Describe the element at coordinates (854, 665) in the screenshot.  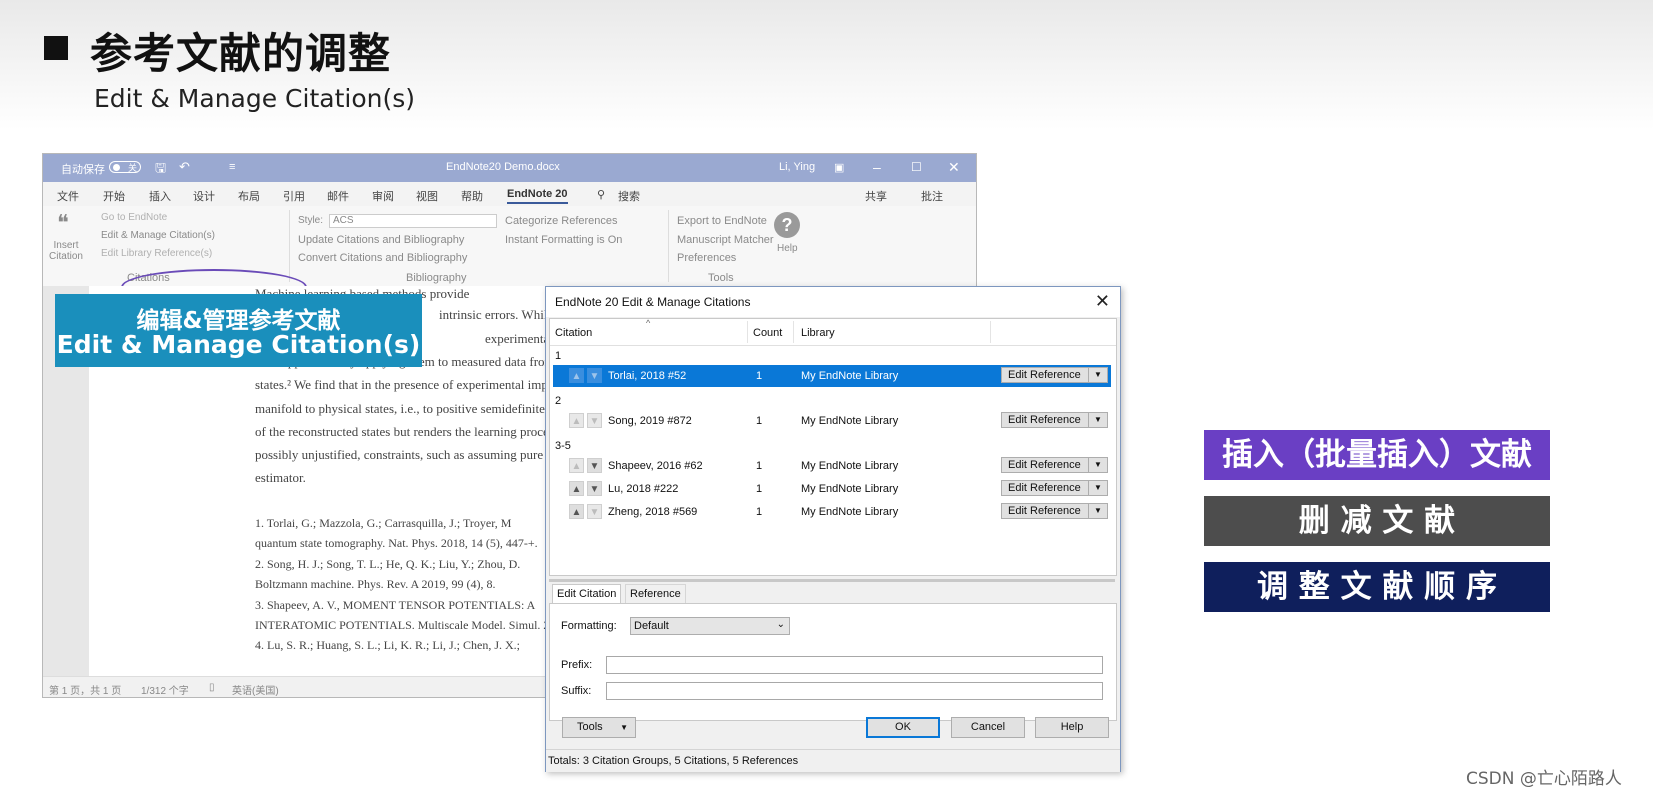
I see `prefix-input` at that location.